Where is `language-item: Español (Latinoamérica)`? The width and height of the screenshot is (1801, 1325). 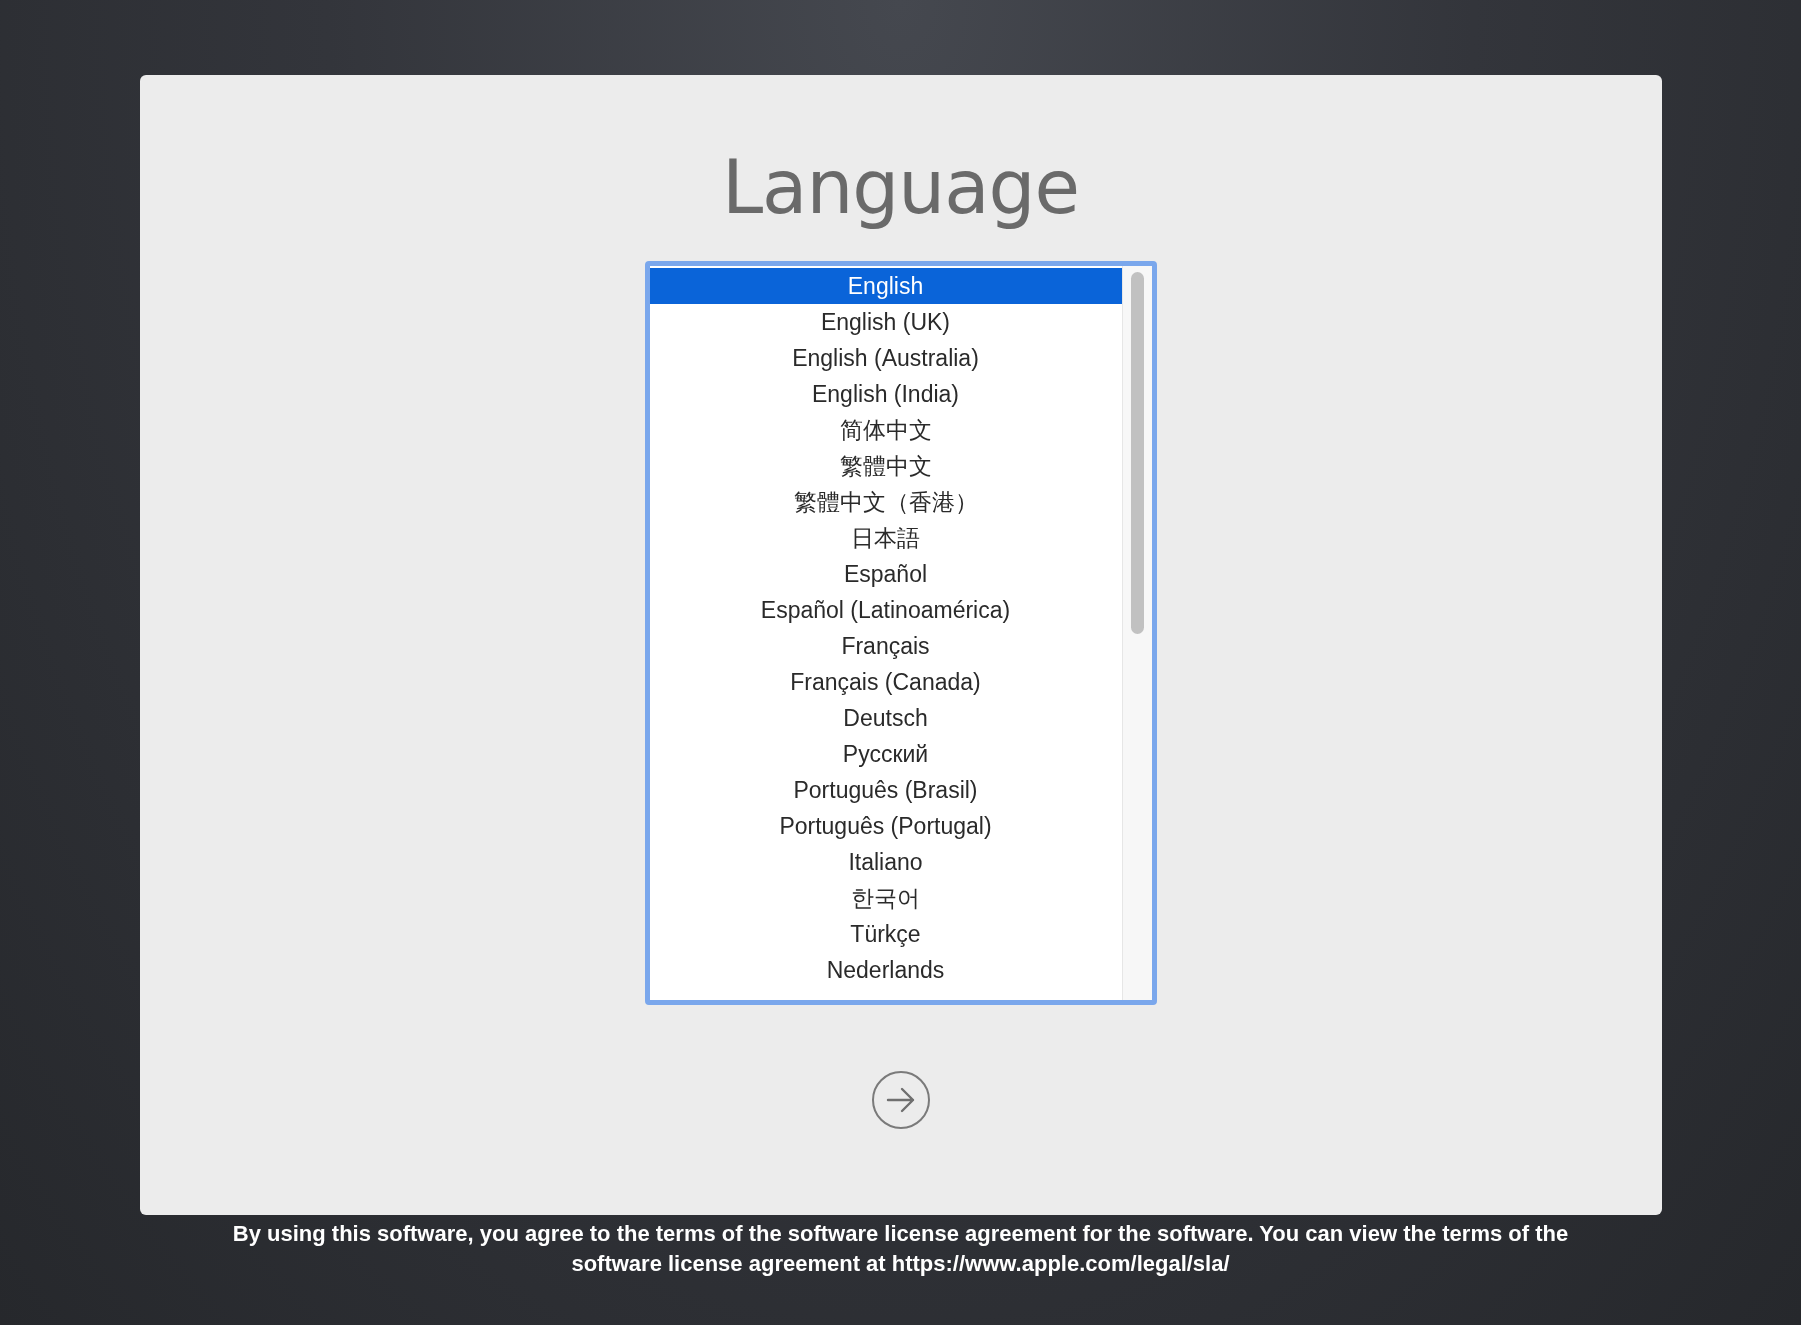 language-item: Español (Latinoamérica) is located at coordinates (885, 610).